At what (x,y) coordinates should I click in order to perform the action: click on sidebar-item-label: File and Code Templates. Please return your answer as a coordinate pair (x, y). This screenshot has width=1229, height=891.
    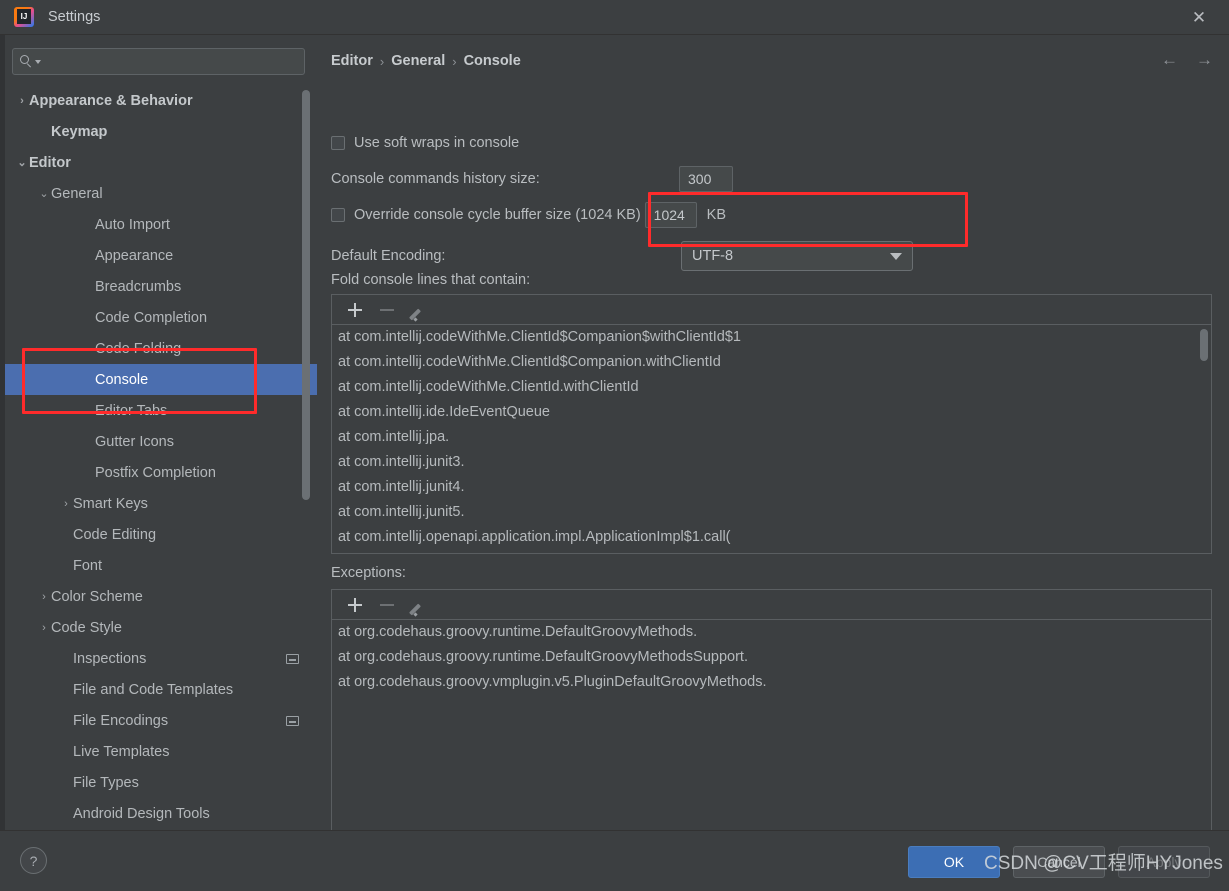
    Looking at the image, I should click on (153, 689).